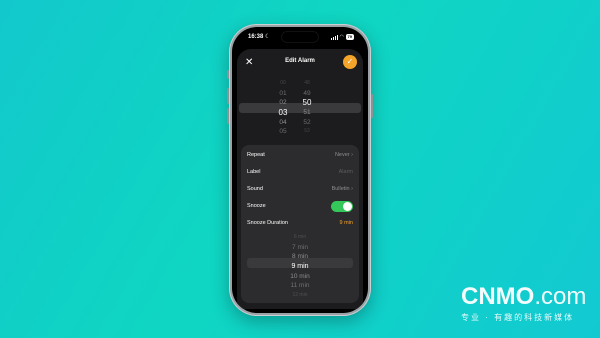 Image resolution: width=600 pixels, height=338 pixels. I want to click on hour-option-selected: 03, so click(283, 113).